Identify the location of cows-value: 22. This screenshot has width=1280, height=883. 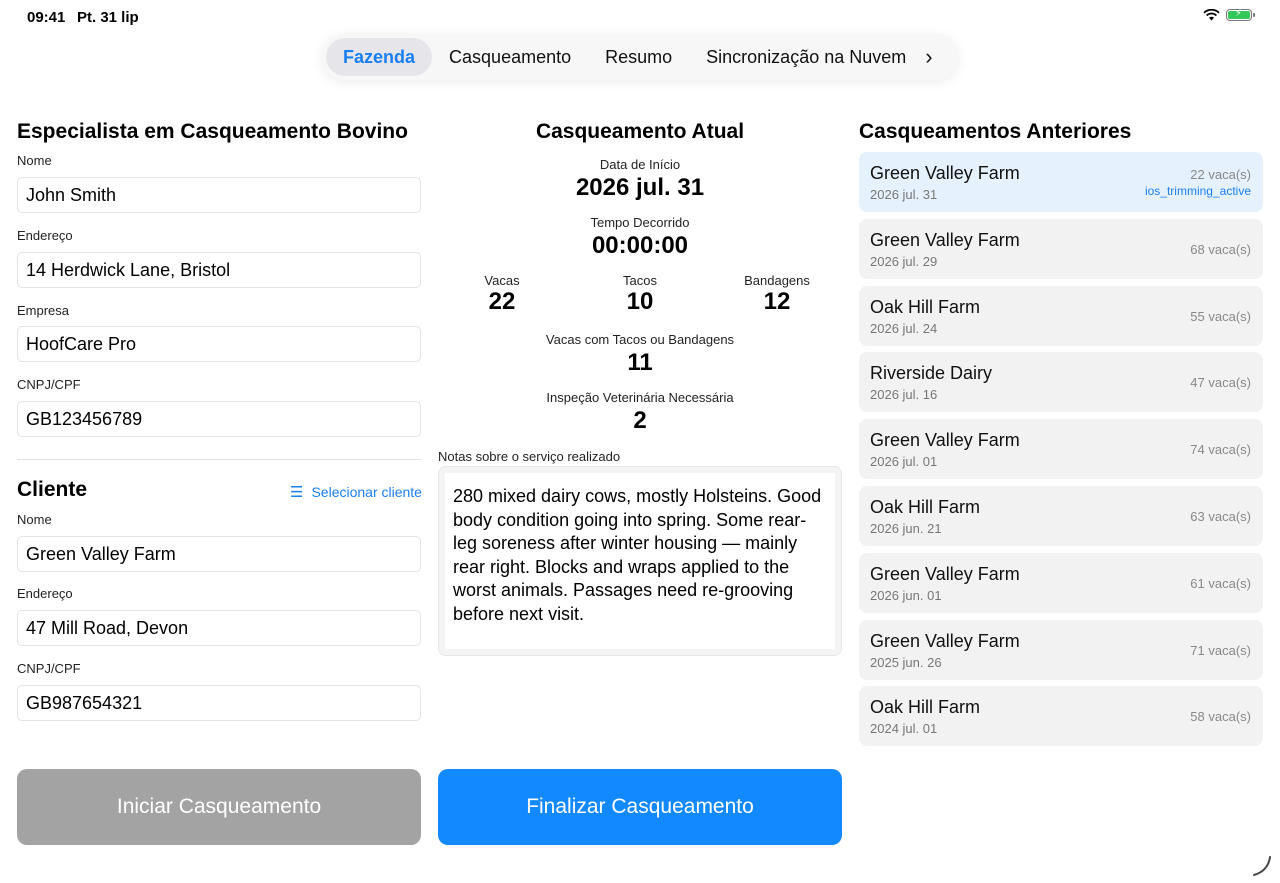
(502, 301).